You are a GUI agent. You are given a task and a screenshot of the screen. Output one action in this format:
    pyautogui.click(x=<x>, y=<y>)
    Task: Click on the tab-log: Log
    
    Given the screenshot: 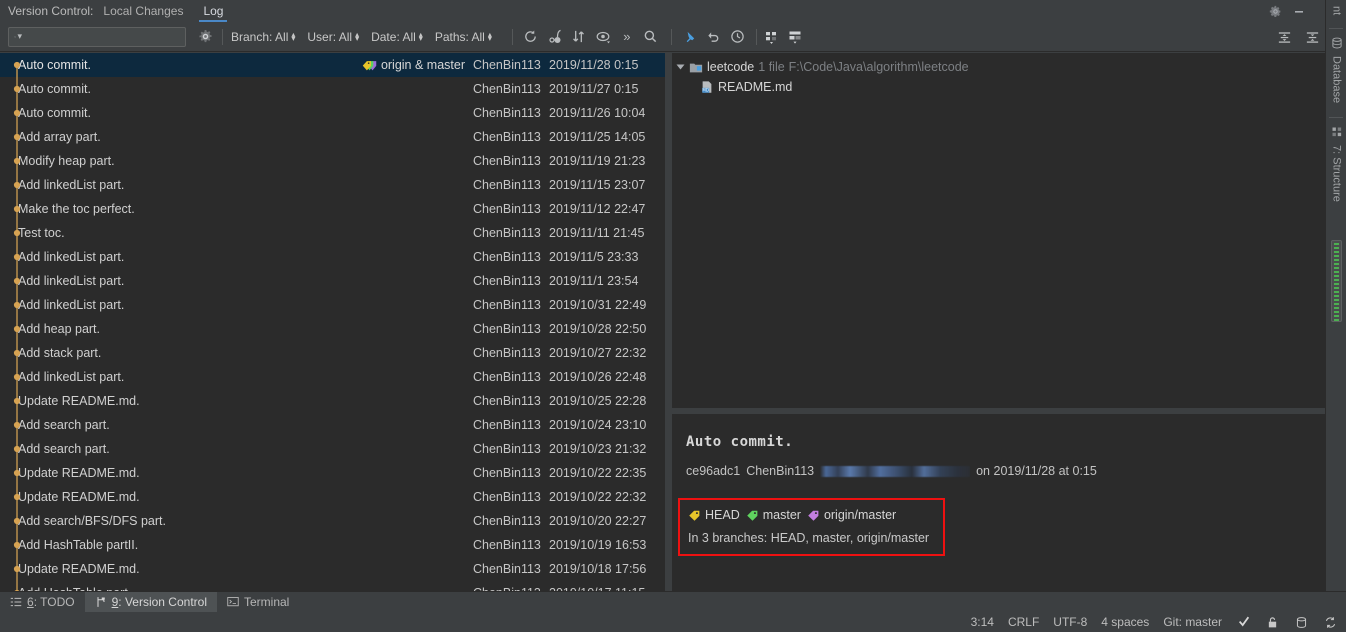 What is the action you would take?
    pyautogui.click(x=213, y=11)
    